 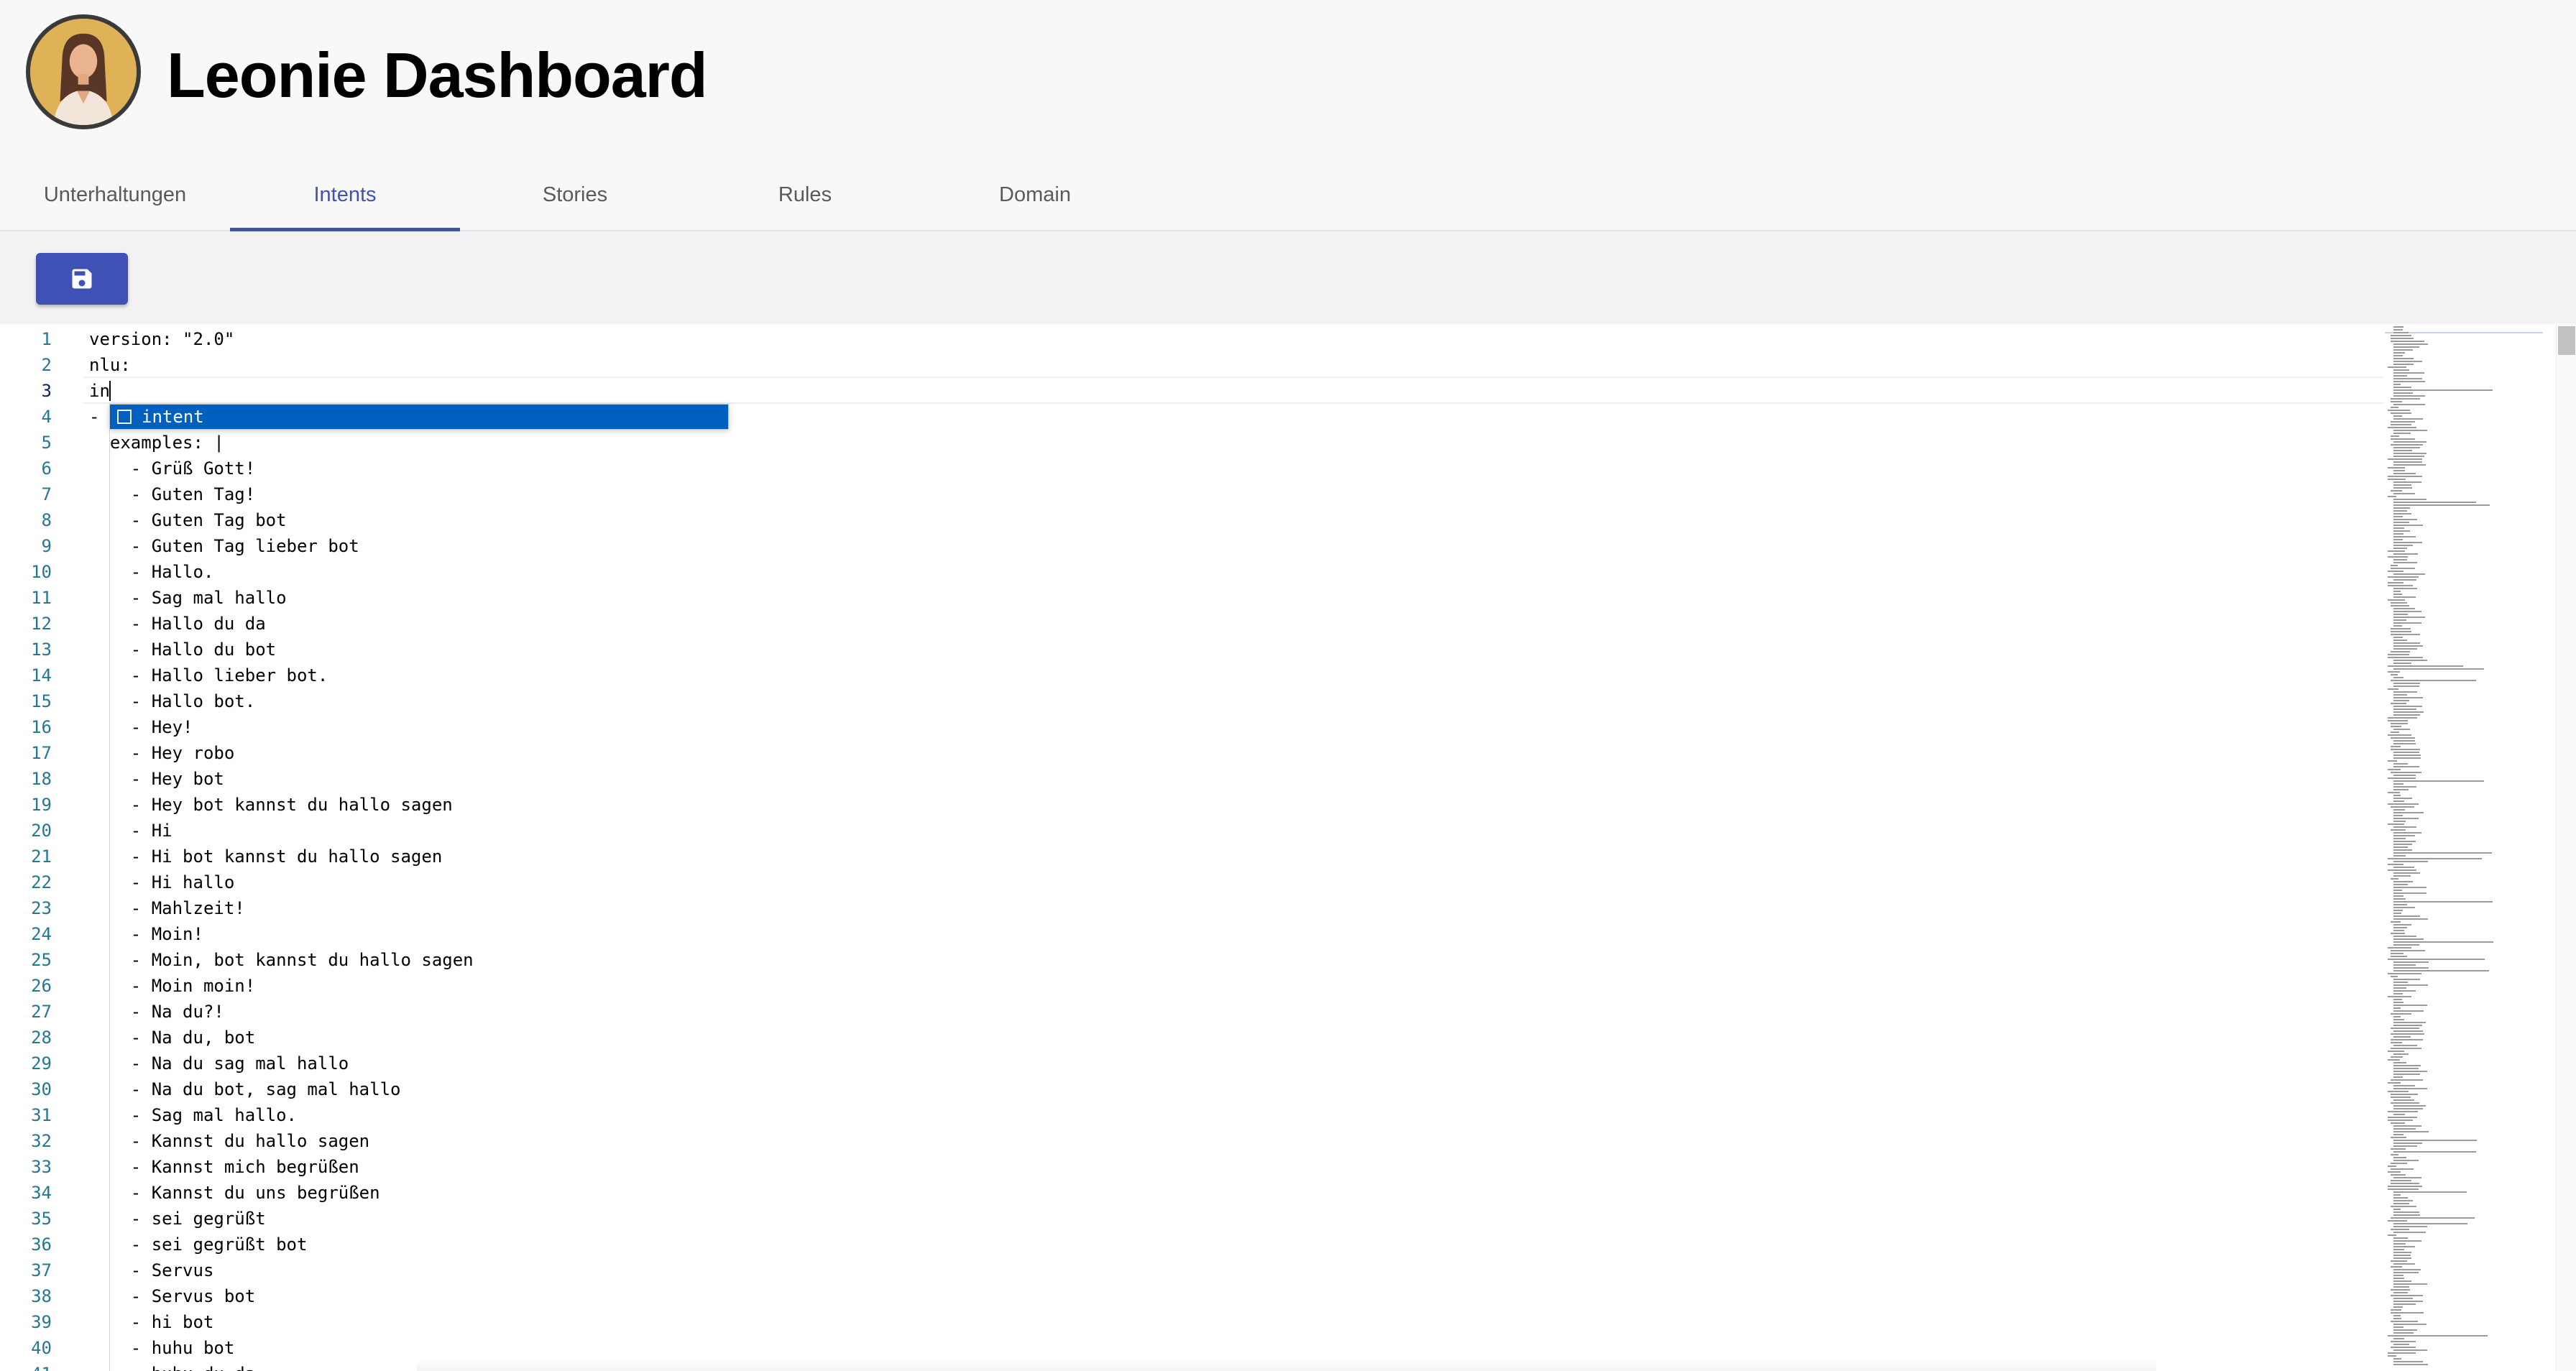 What do you see at coordinates (281, 960) in the screenshot?
I see `code-line: - Moin, bot kannst du hallo sagen` at bounding box center [281, 960].